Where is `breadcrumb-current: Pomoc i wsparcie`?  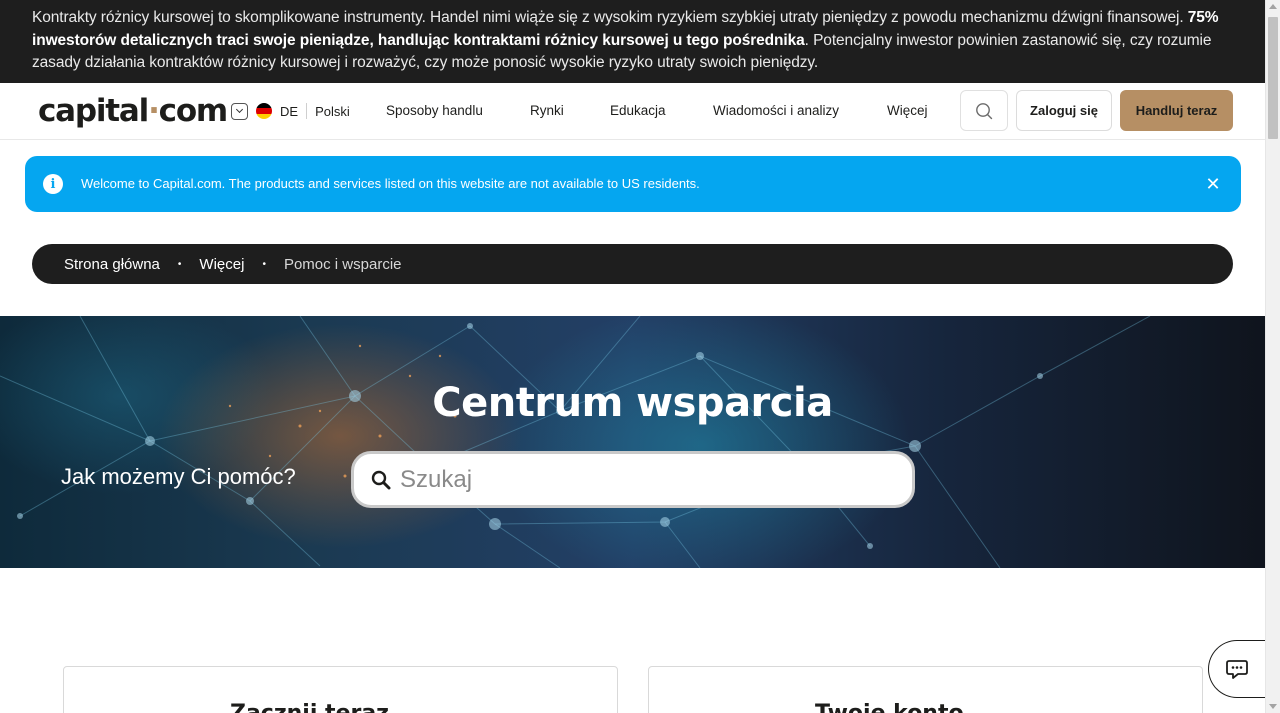
breadcrumb-current: Pomoc i wsparcie is located at coordinates (342, 264).